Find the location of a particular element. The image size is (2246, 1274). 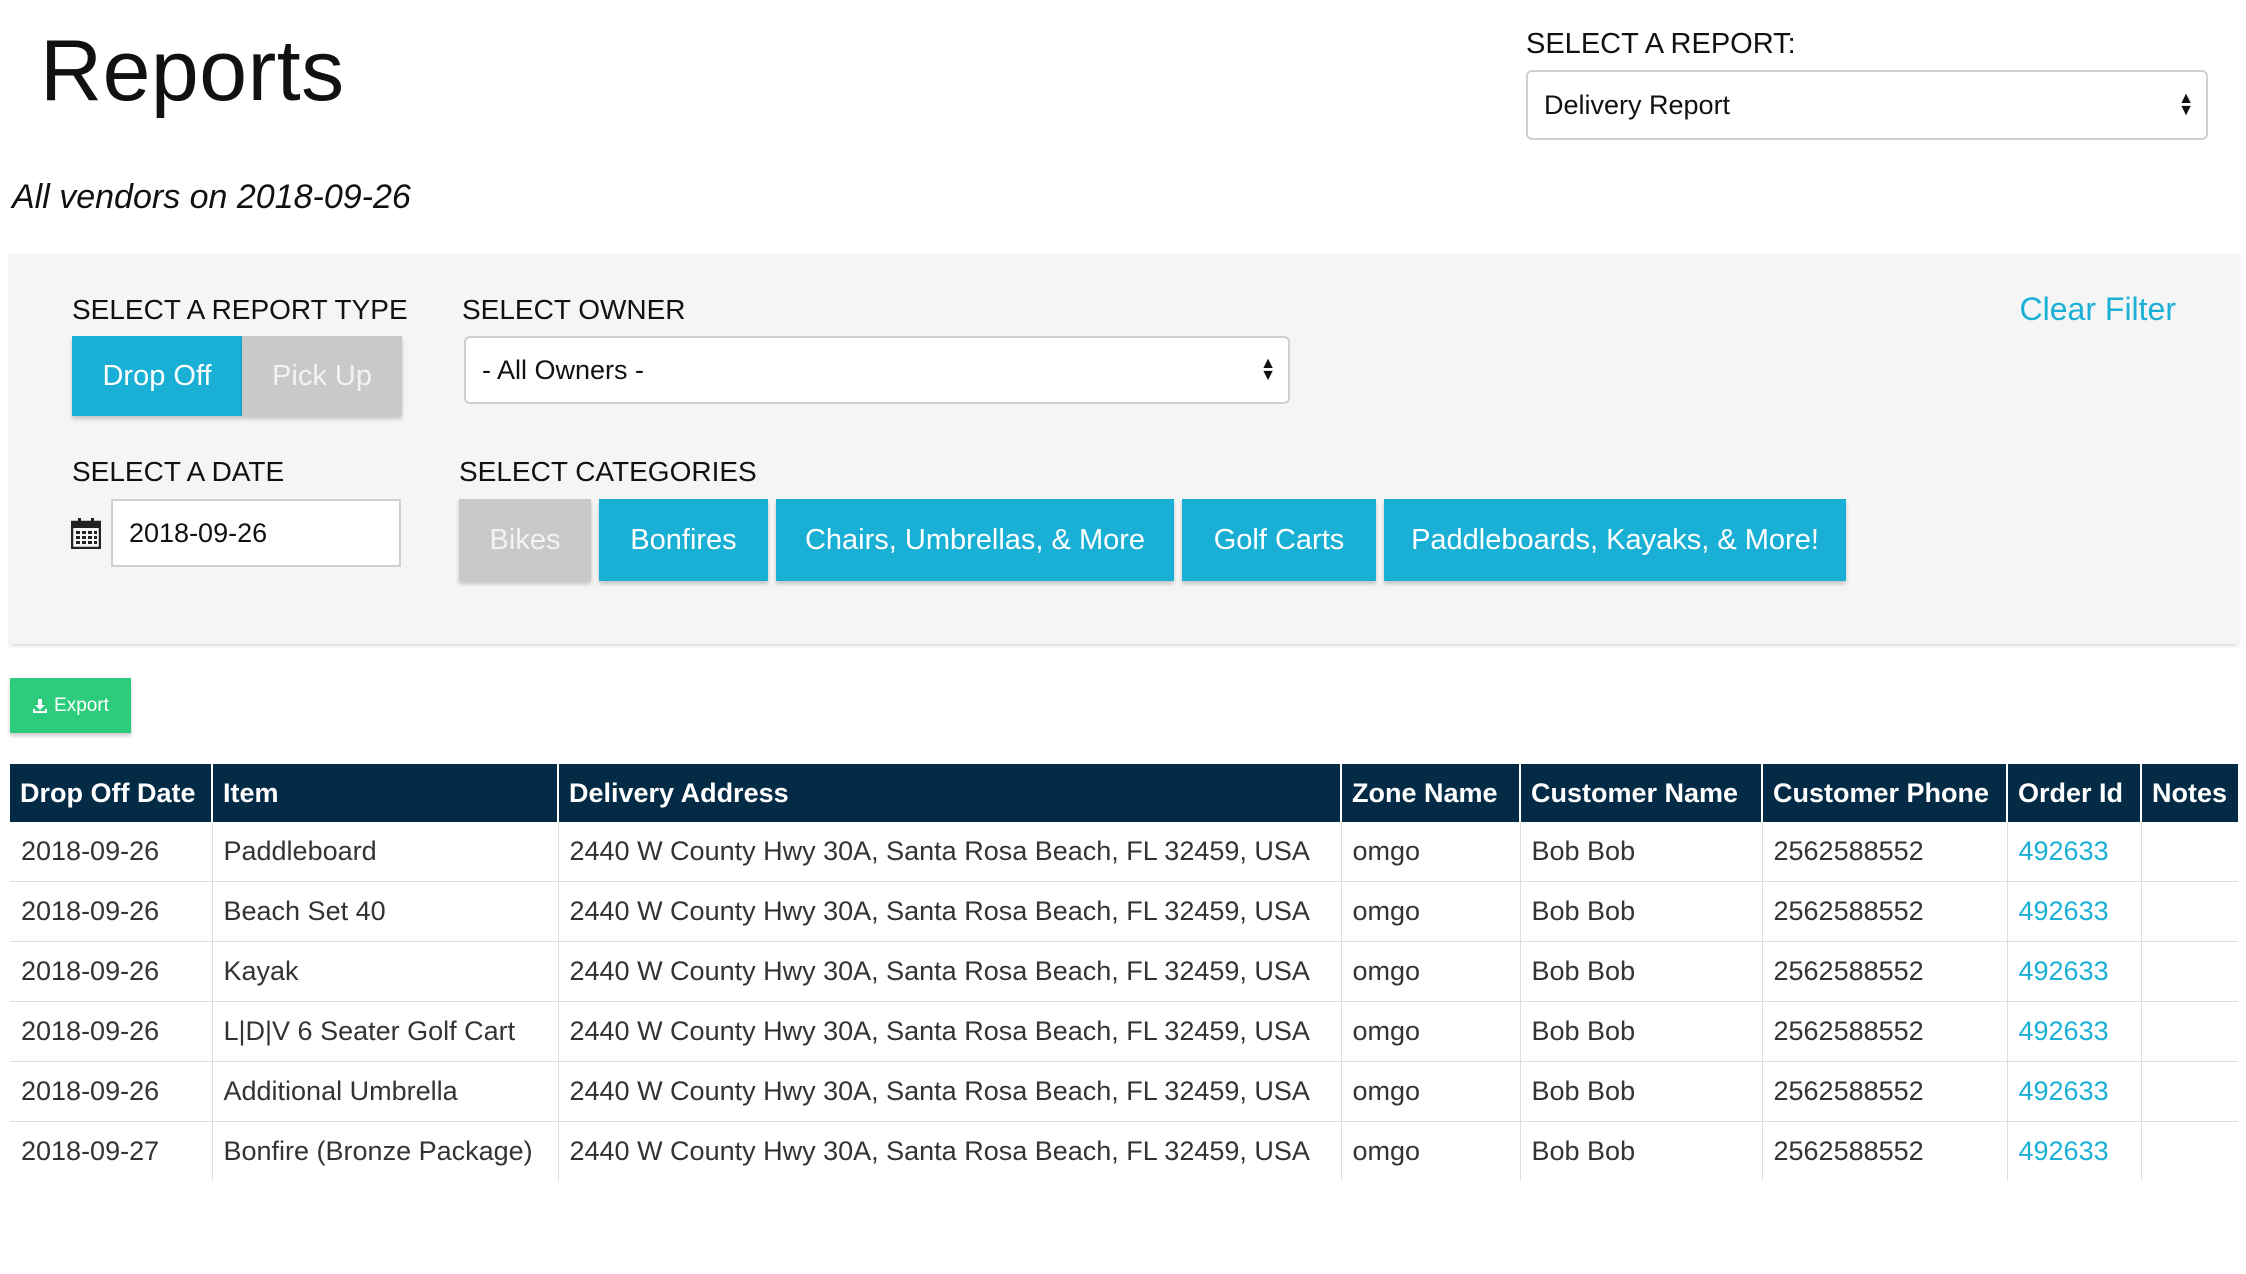

column-header-customer-name: Customer Name is located at coordinates (1641, 793).